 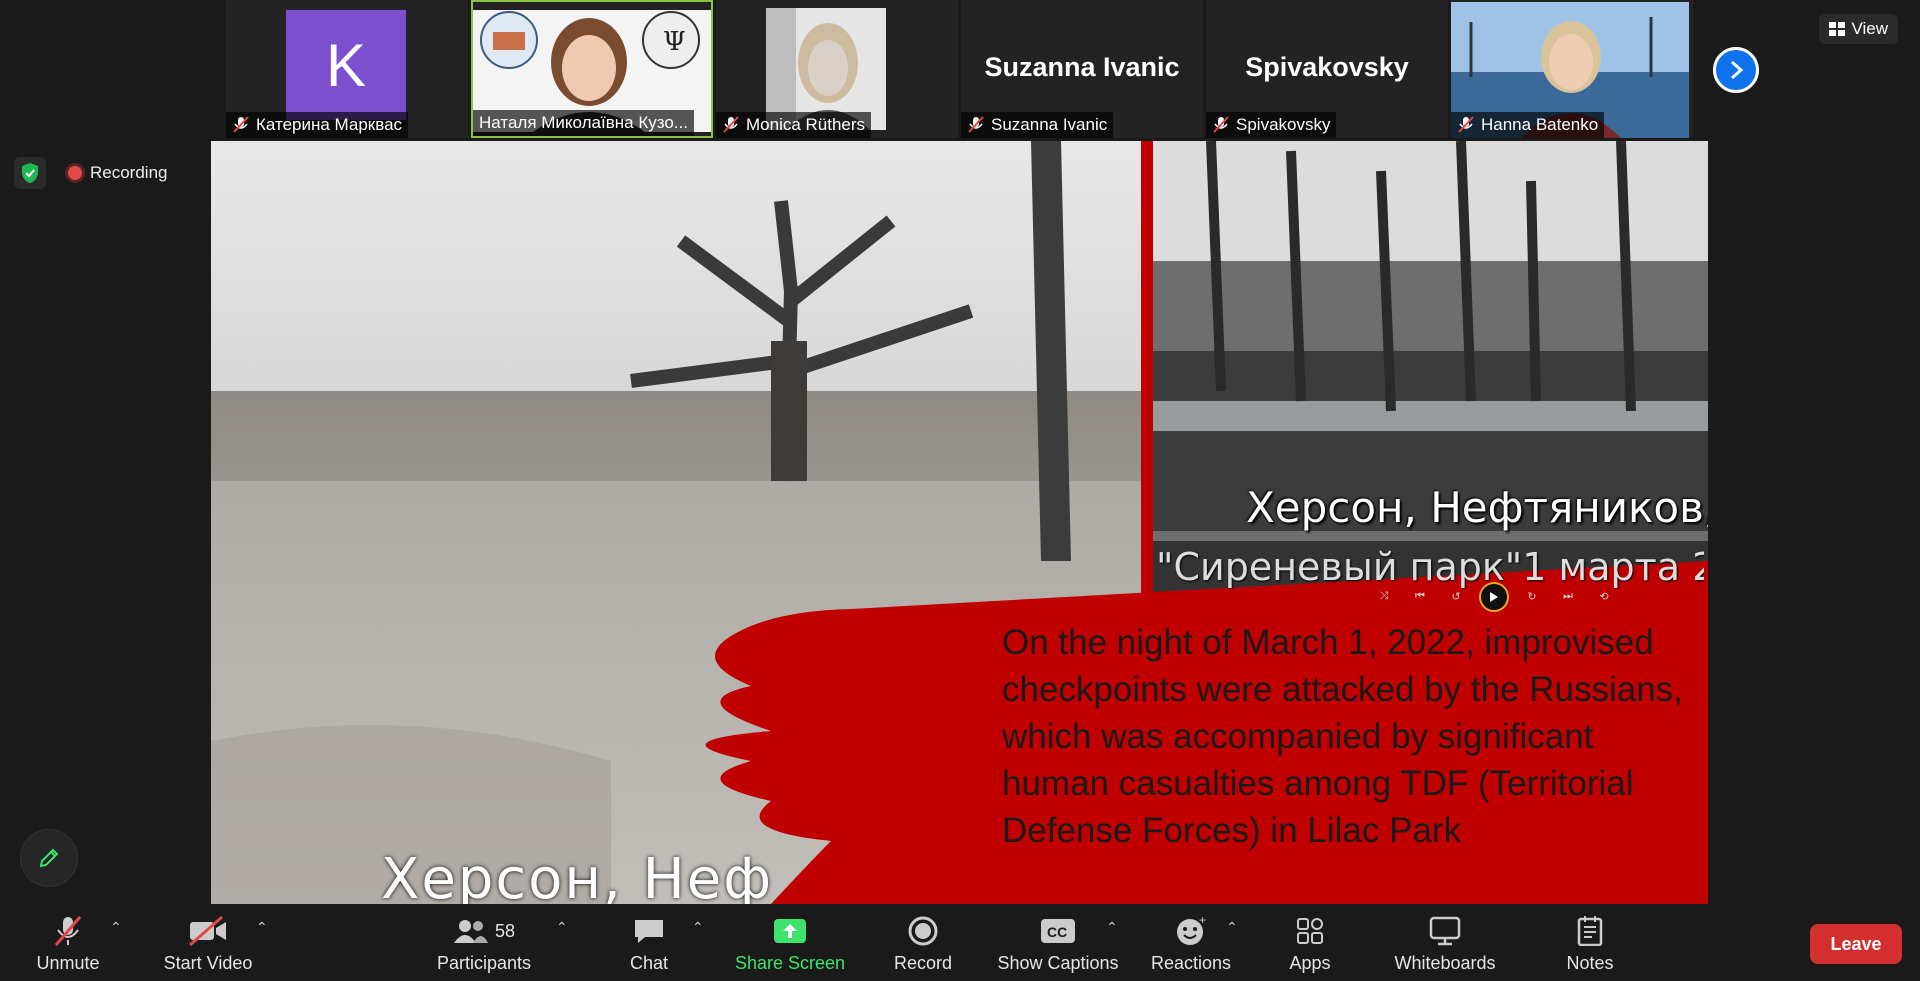 I want to click on apps-label: Apps, so click(x=1310, y=963).